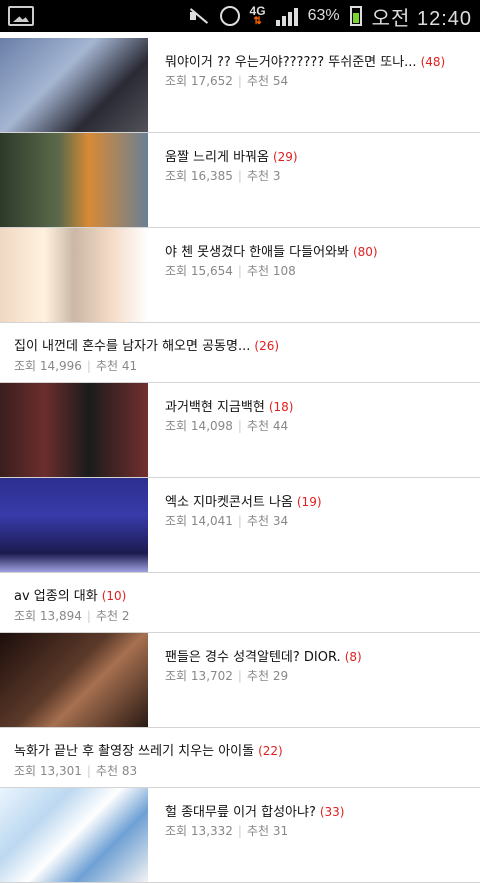 The image size is (480, 883). I want to click on post-title: av 업종의 대화 (10), so click(70, 596).